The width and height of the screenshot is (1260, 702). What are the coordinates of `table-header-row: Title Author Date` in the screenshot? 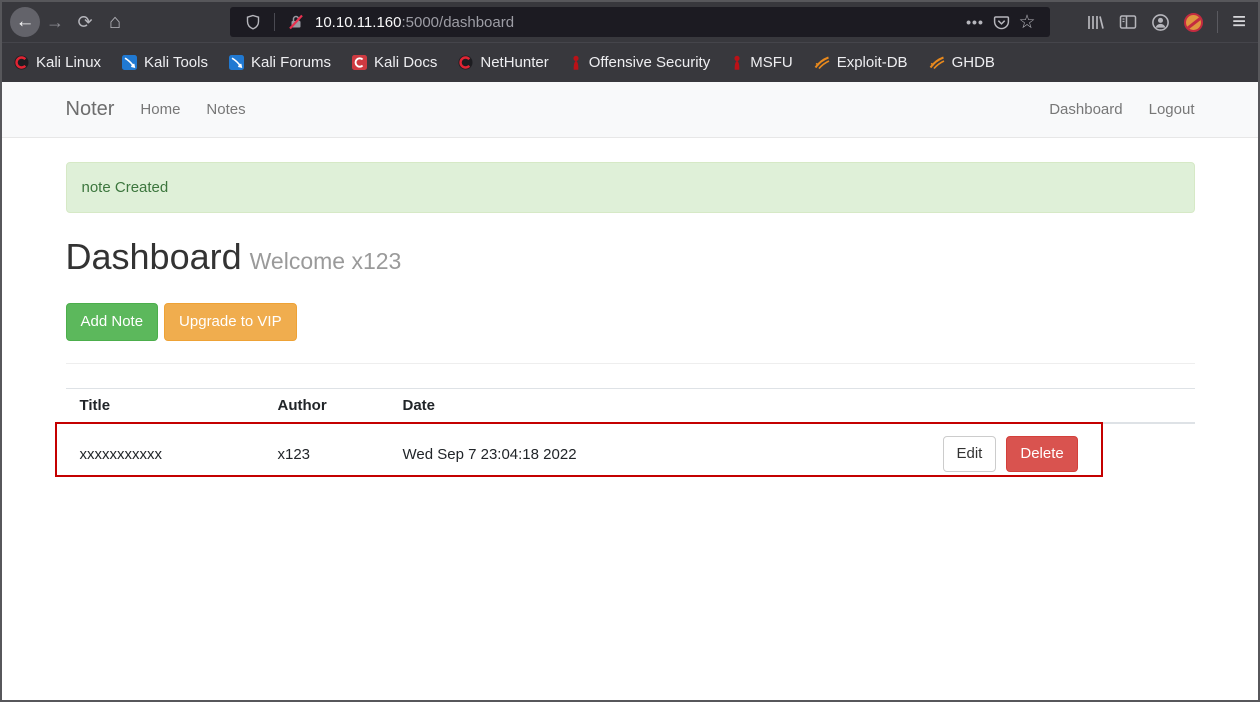 It's located at (630, 406).